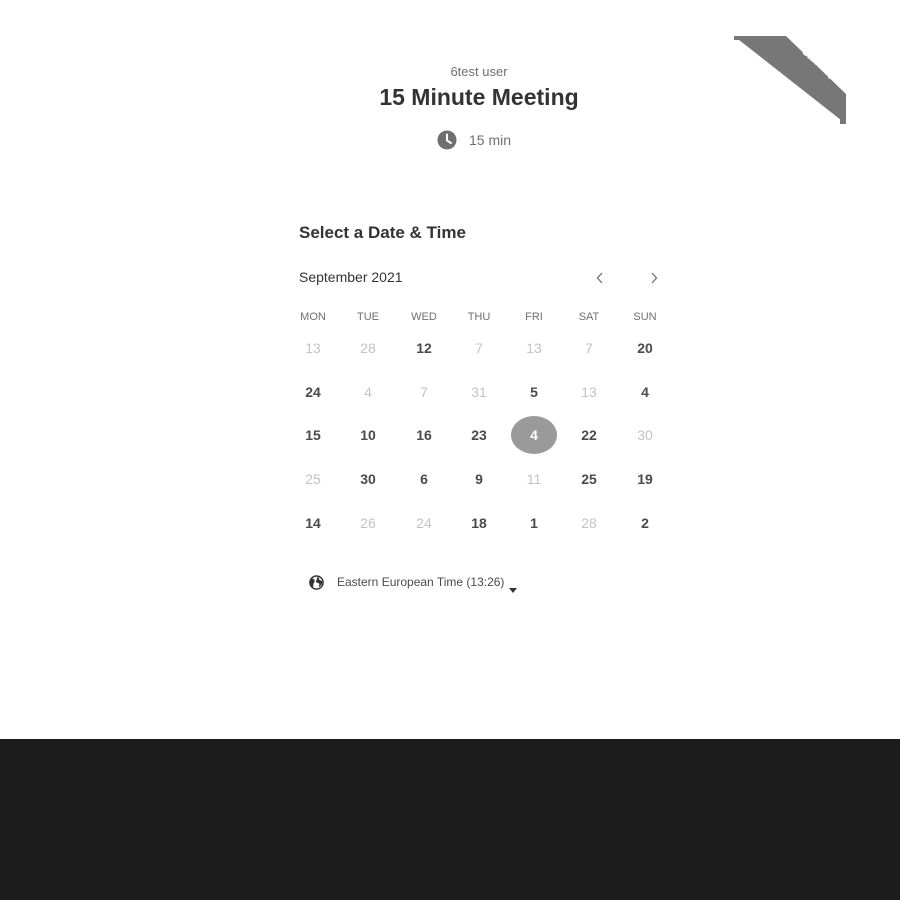 This screenshot has width=900, height=900. What do you see at coordinates (479, 317) in the screenshot?
I see `weekday-header: THU` at bounding box center [479, 317].